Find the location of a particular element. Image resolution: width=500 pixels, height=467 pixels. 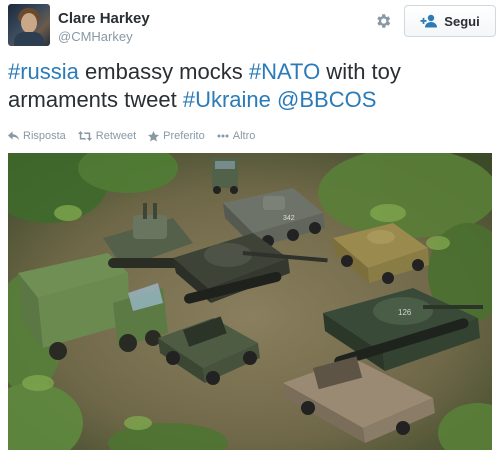

tweet-actions: Risposta Retweet Preferito Altro is located at coordinates (137, 136).